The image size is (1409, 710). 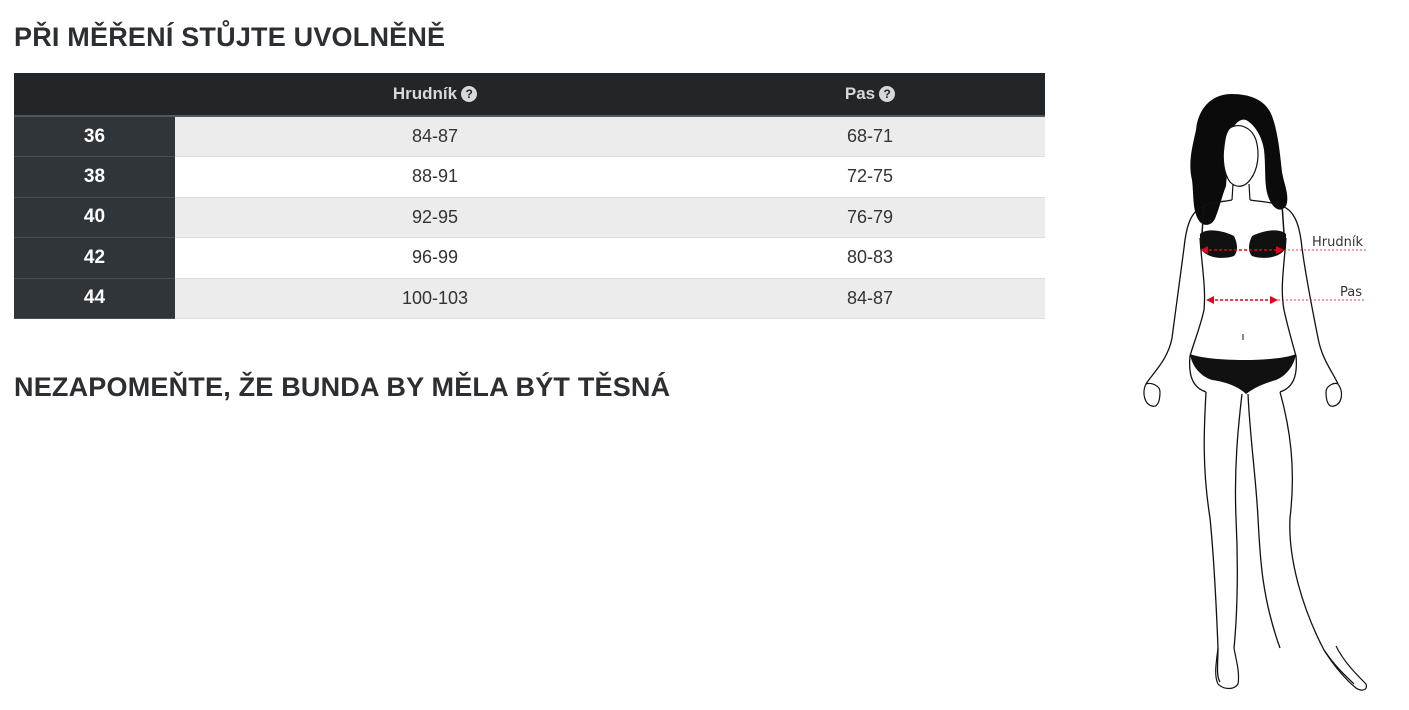 I want to click on bikini-top, so click(x=1243, y=244).